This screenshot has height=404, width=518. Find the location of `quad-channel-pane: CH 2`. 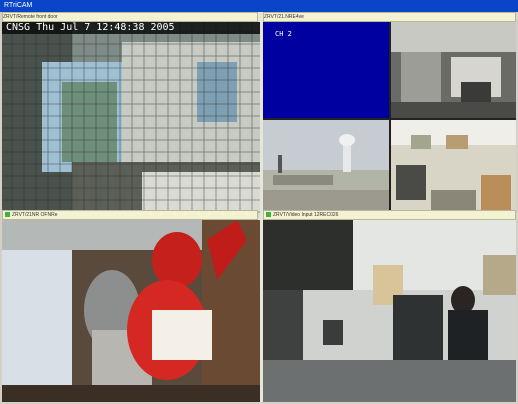

quad-channel-pane: CH 2 is located at coordinates (326, 70).